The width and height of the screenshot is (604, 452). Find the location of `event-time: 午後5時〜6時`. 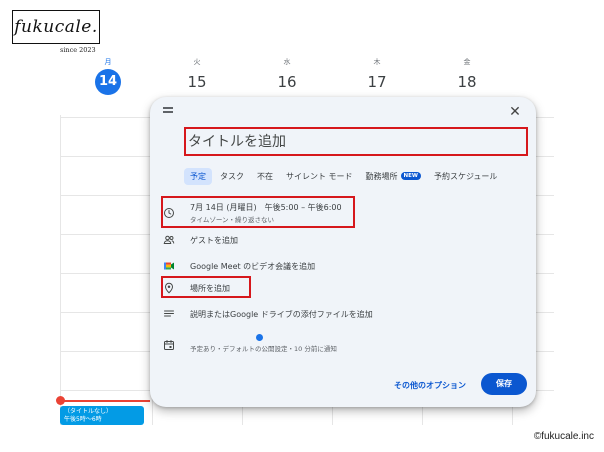

event-time: 午後5時〜6時 is located at coordinates (83, 419).